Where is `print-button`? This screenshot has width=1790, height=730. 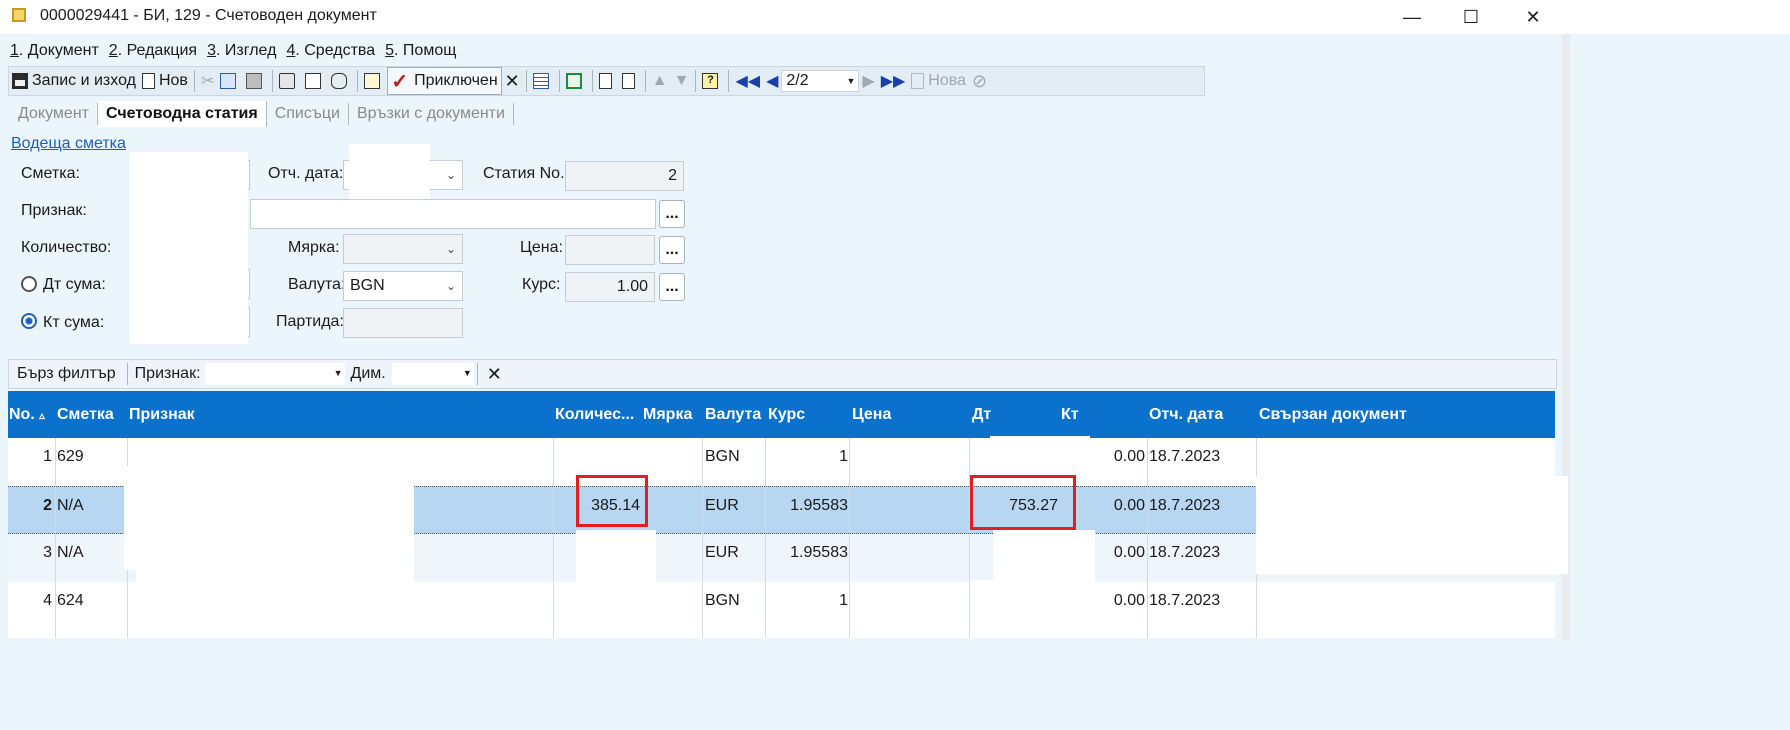 print-button is located at coordinates (289, 81).